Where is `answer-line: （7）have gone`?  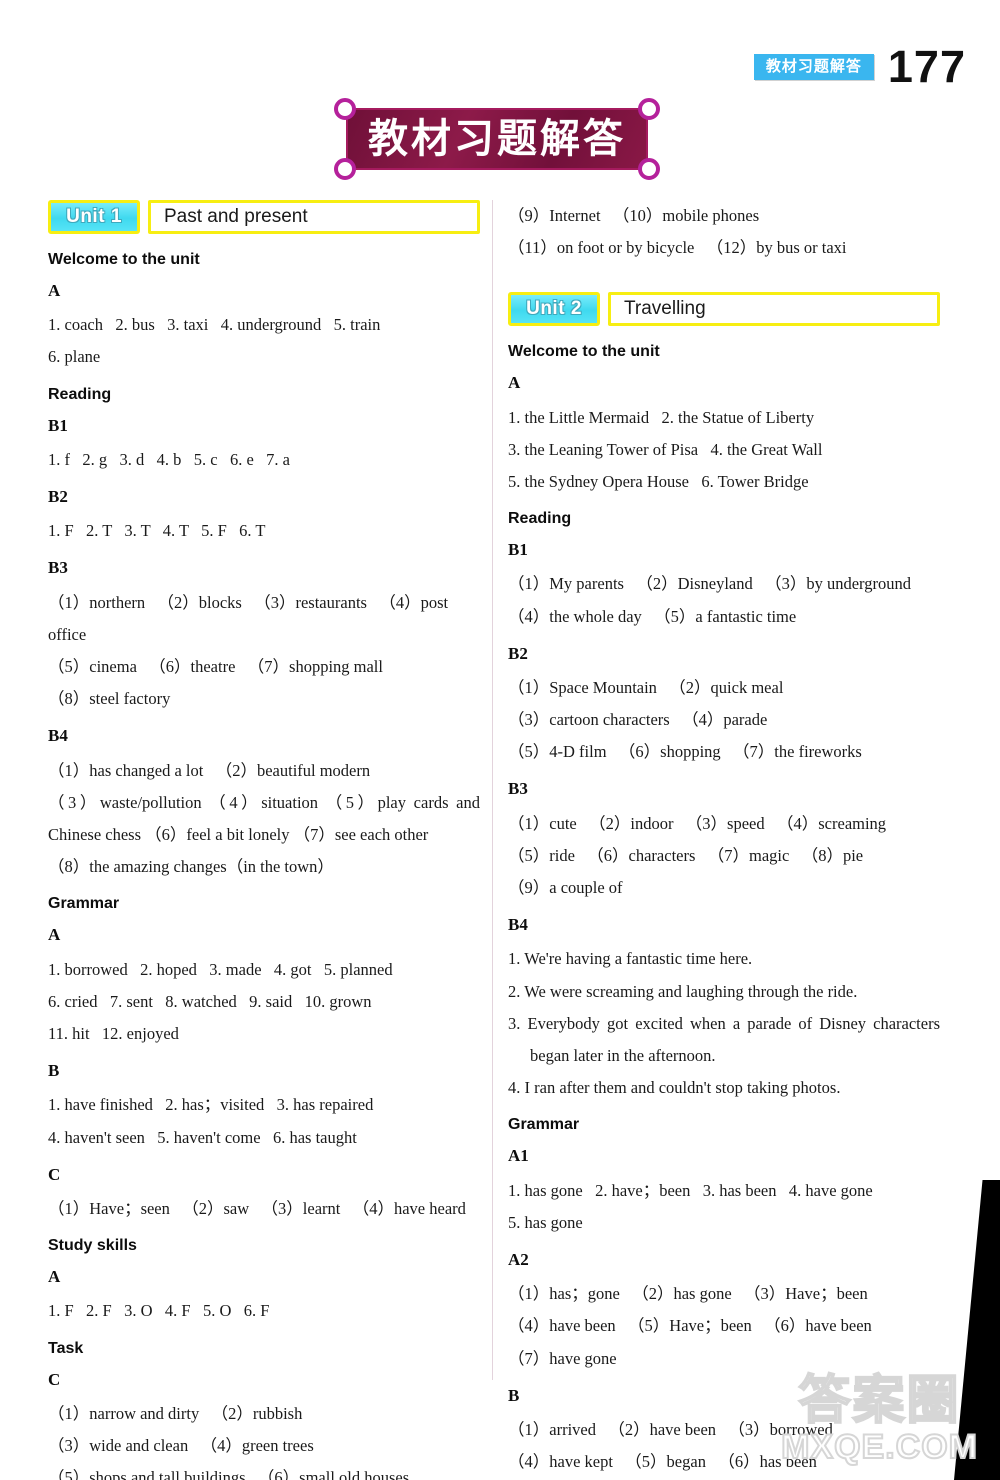 answer-line: （7）have gone is located at coordinates (562, 1358).